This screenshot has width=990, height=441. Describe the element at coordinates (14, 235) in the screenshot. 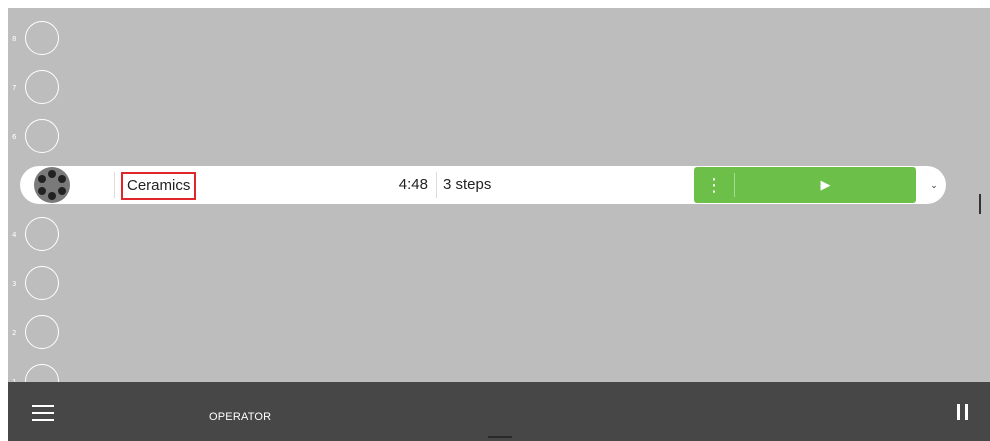

I see `slot-number: 4` at that location.